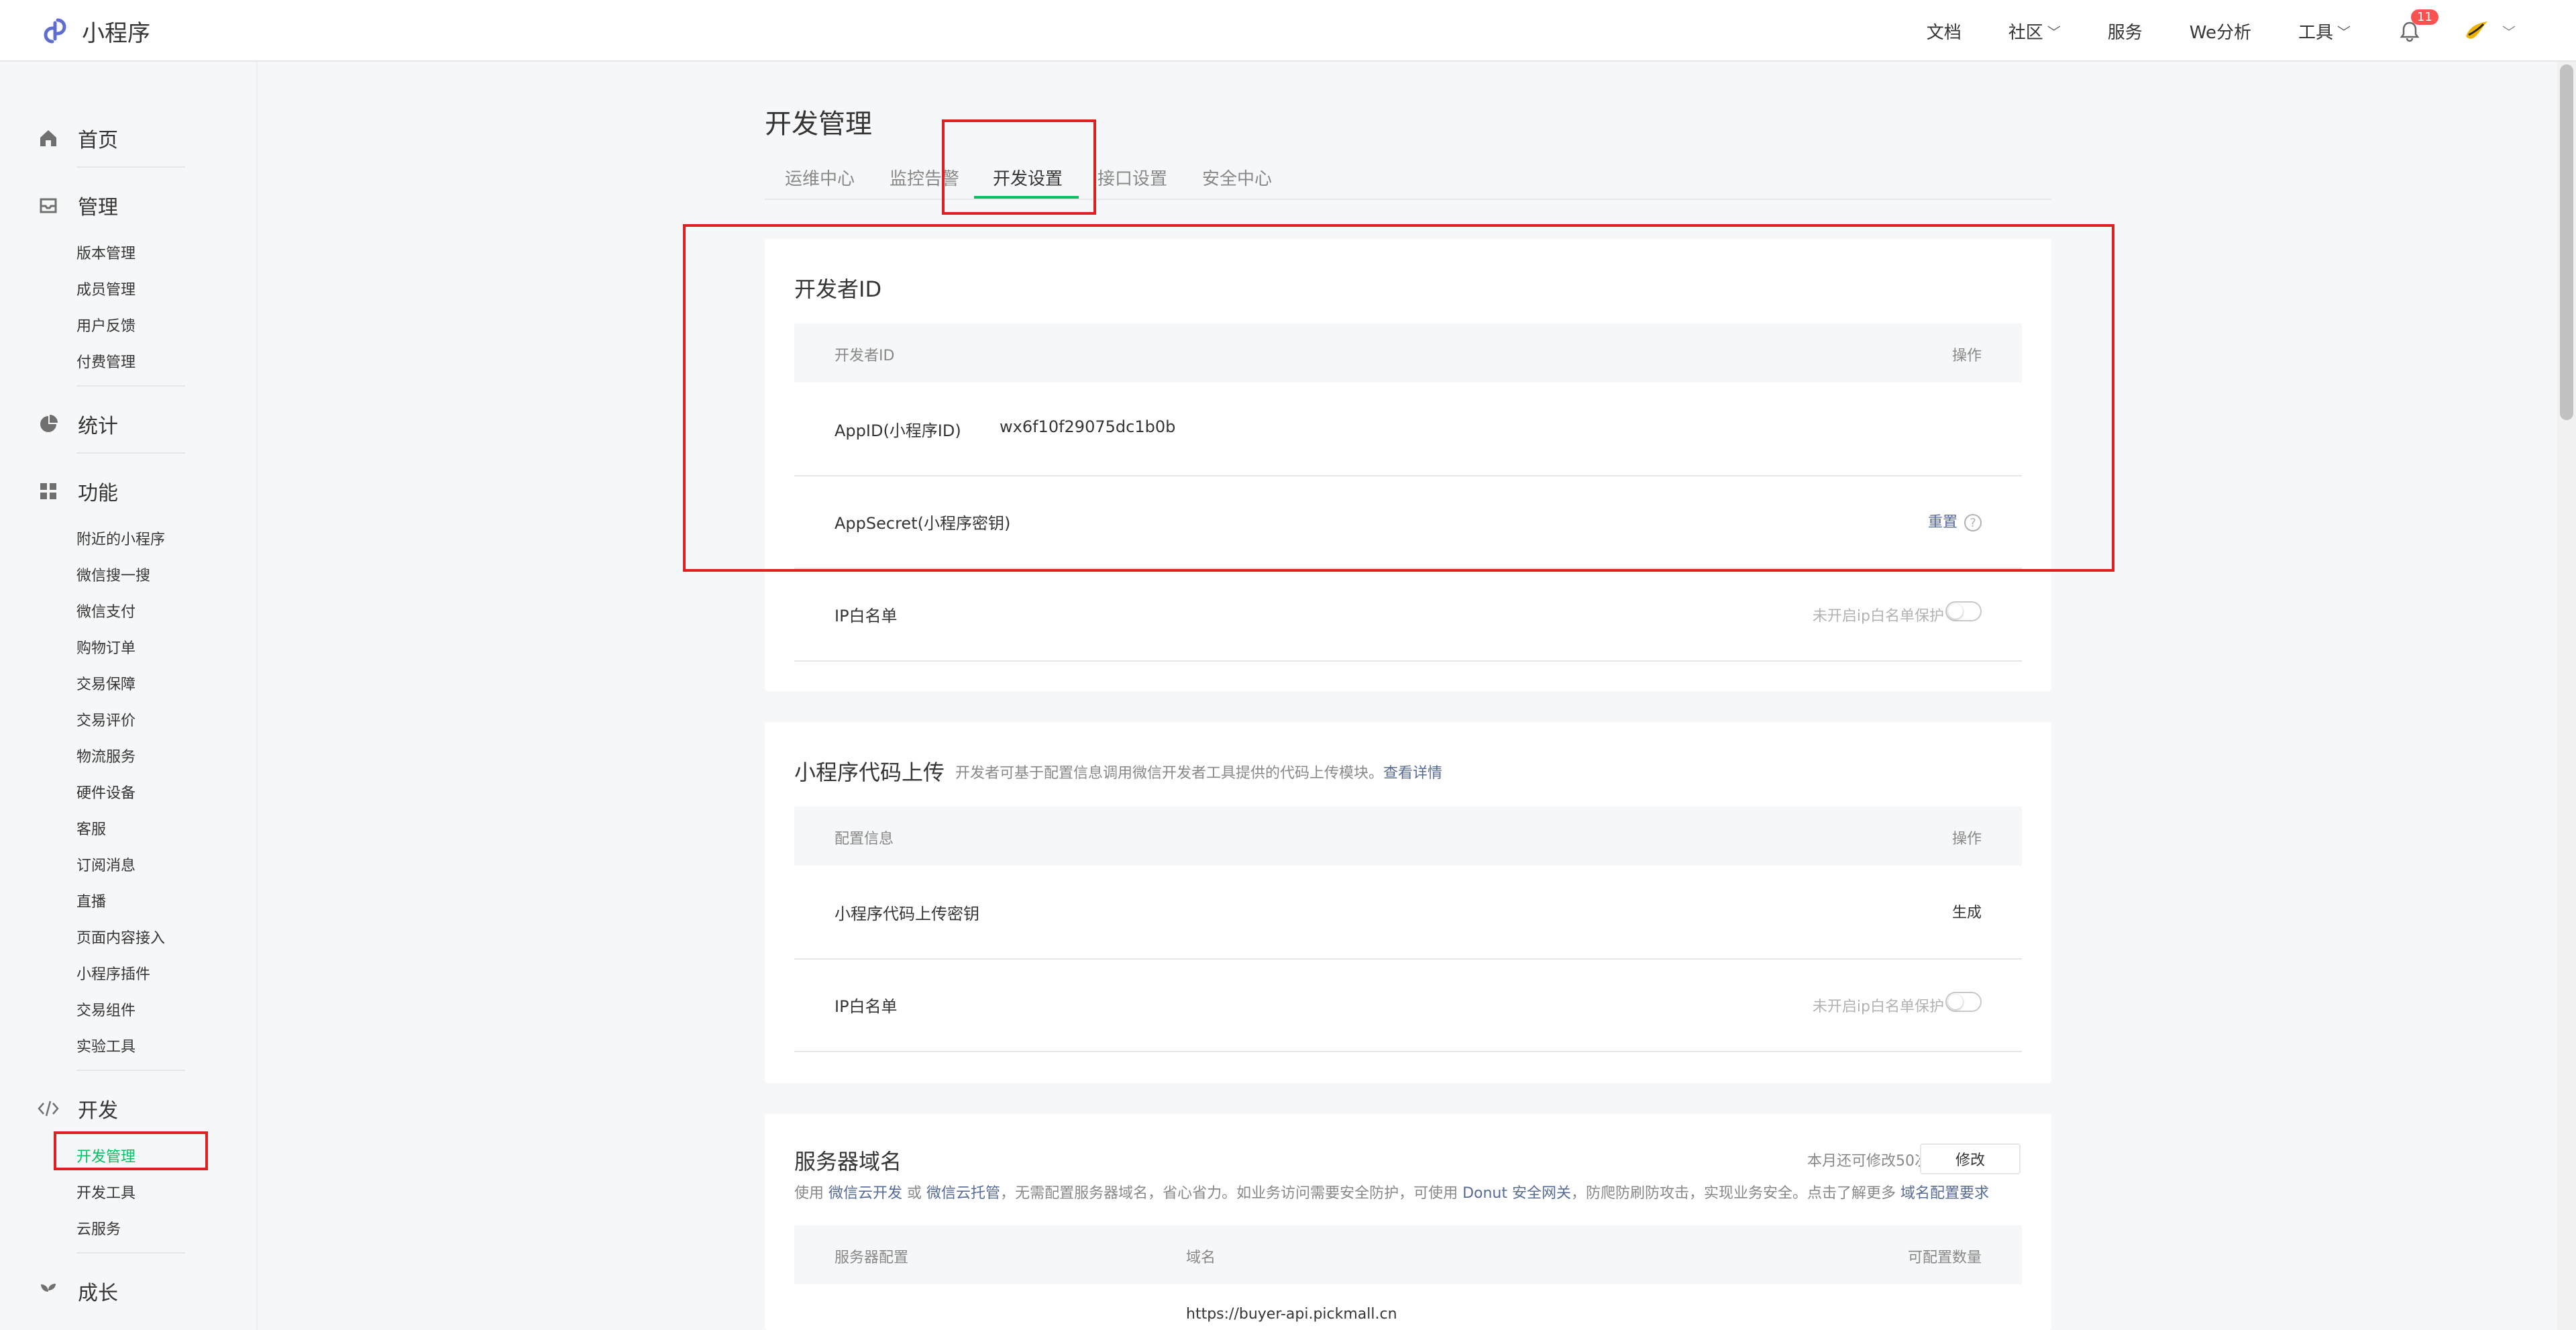 This screenshot has height=1330, width=2576. I want to click on miniprogram-logo-icon, so click(55, 31).